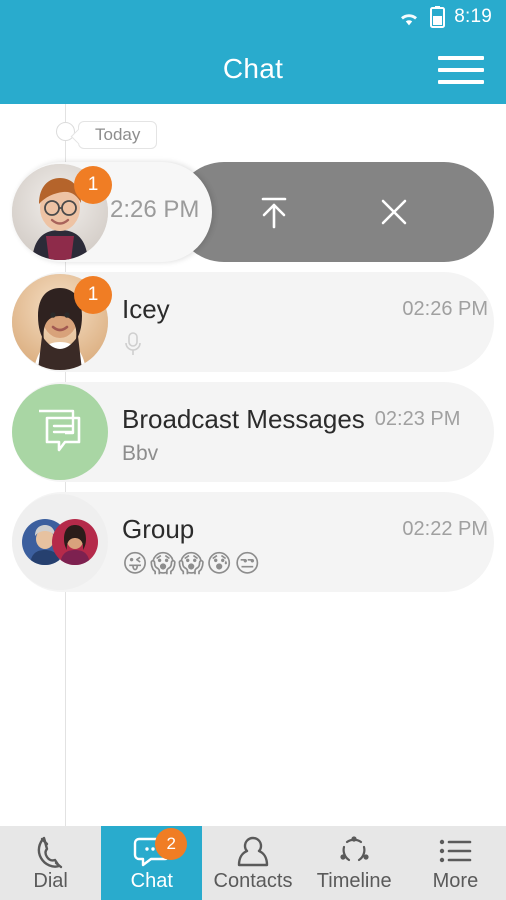  Describe the element at coordinates (455, 852) in the screenshot. I see `list-icon` at that location.